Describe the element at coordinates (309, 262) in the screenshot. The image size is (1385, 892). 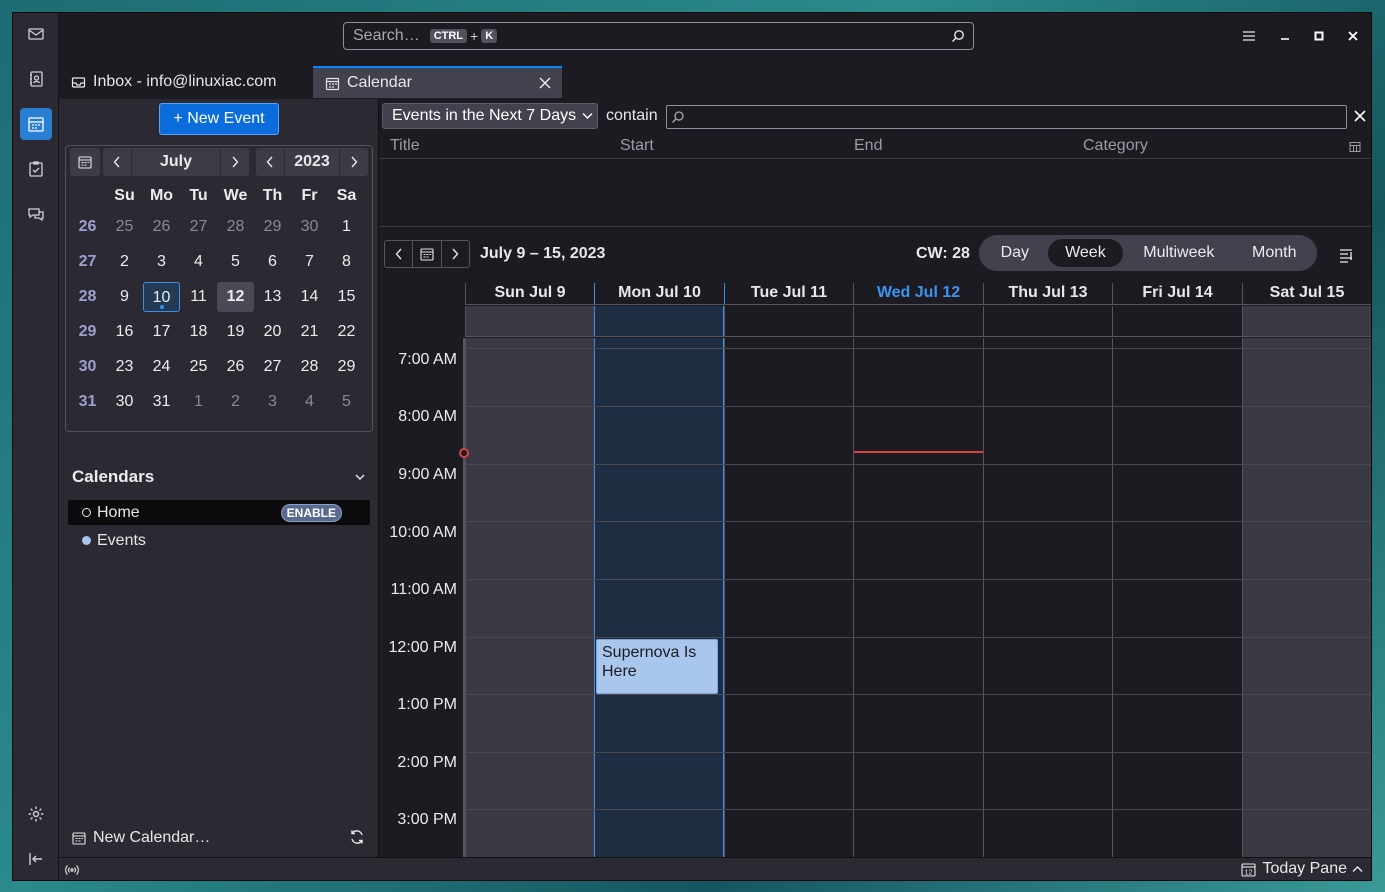
I see `day-cell: 7` at that location.